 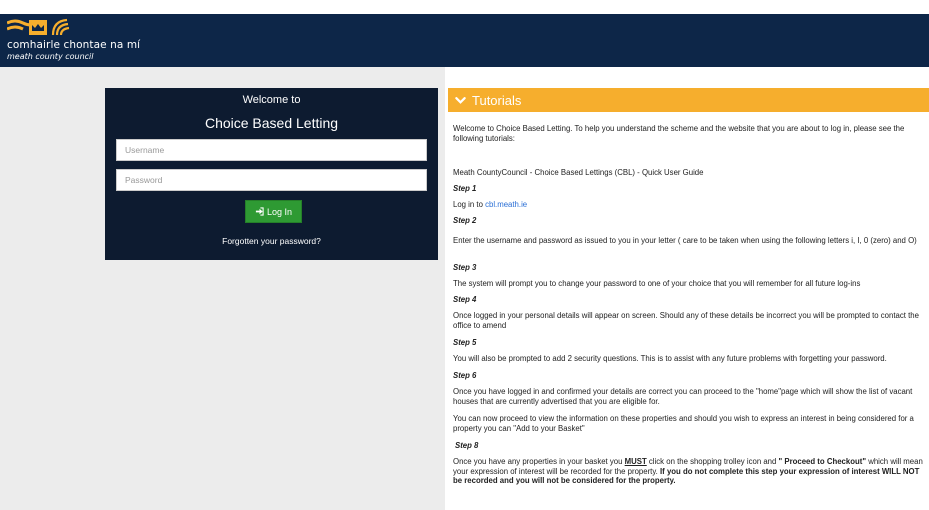 I want to click on step-8-checkout: " Proceed to Checkout", so click(x=822, y=461).